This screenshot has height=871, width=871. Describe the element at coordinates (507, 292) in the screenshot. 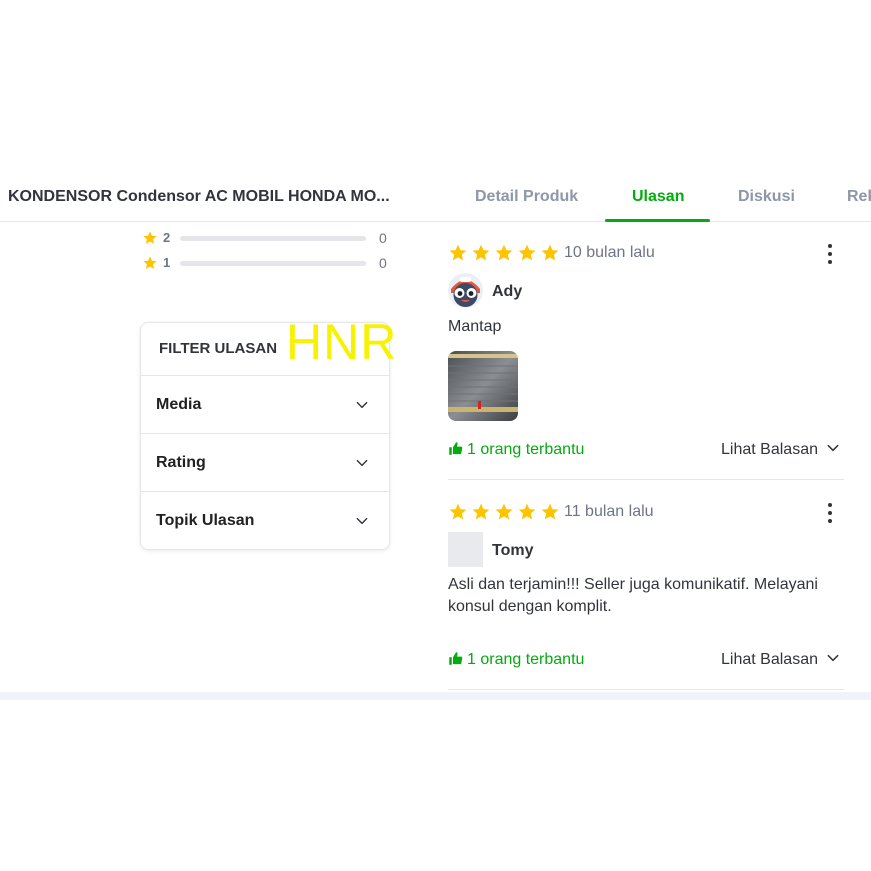

I see `reviewer-name: Ady` at that location.